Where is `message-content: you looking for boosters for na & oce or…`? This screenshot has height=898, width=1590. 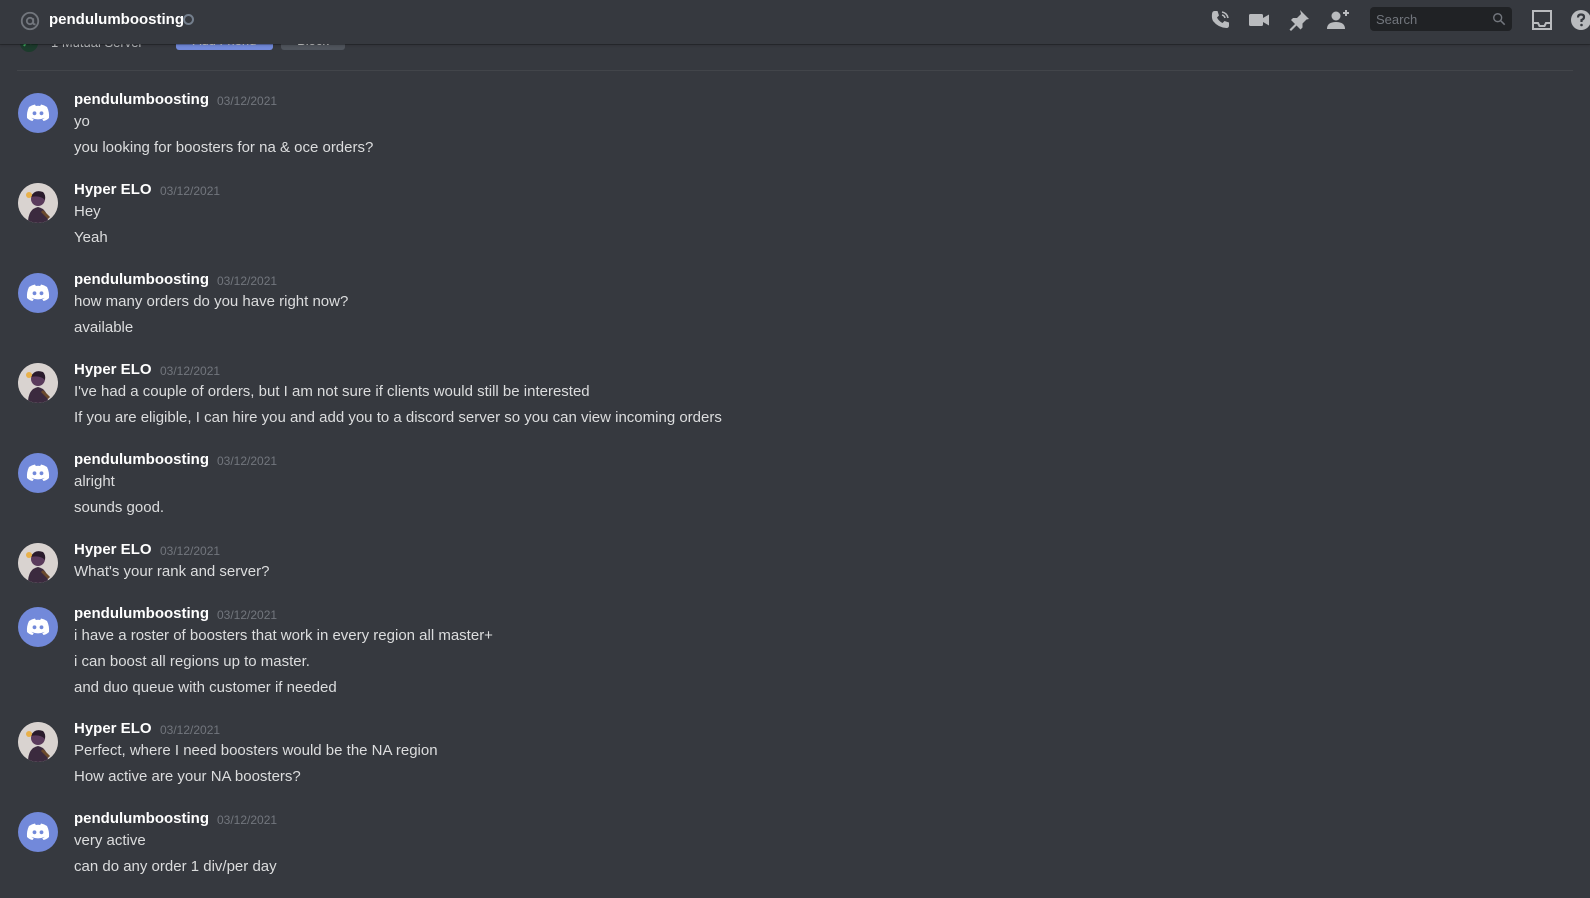
message-content: you looking for boosters for na & oce or… is located at coordinates (224, 147).